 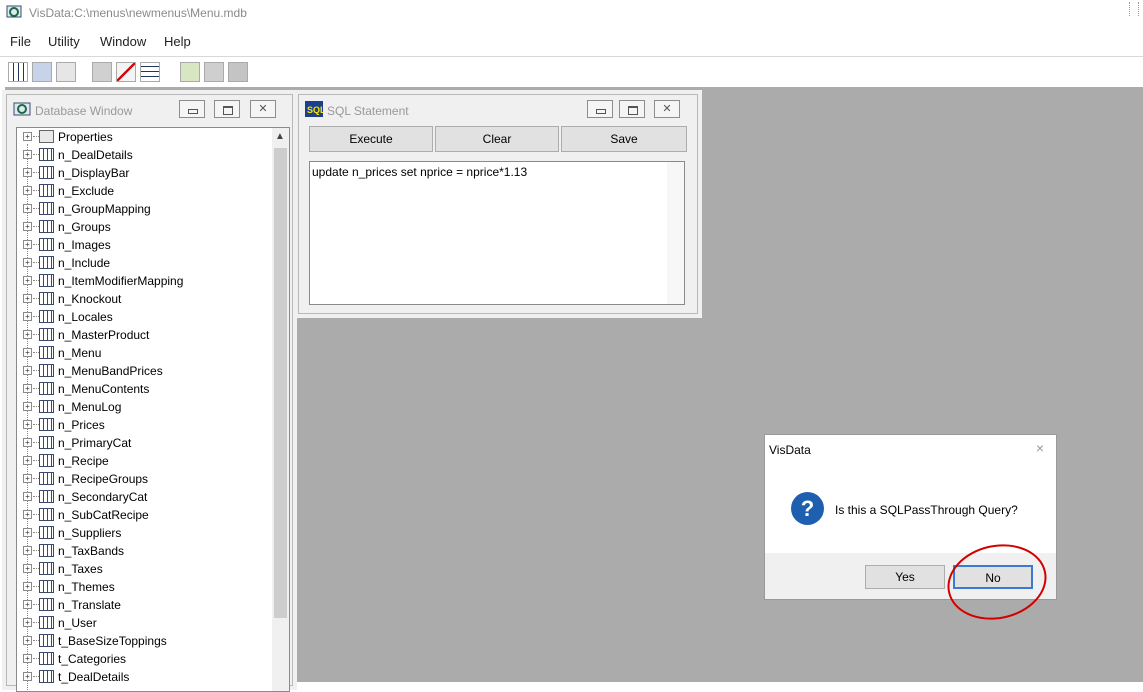 What do you see at coordinates (66, 72) in the screenshot?
I see `snapshot-icon` at bounding box center [66, 72].